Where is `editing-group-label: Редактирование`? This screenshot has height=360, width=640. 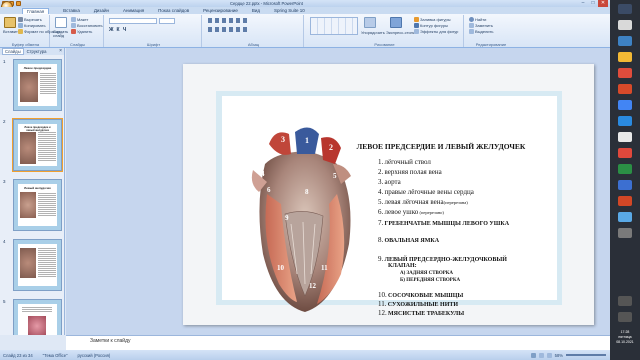
editing-group-label: Редактирование is located at coordinates (491, 44).